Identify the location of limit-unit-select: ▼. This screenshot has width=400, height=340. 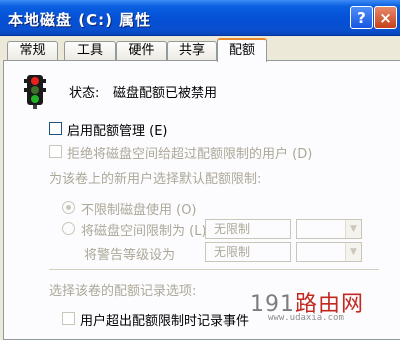
(329, 229).